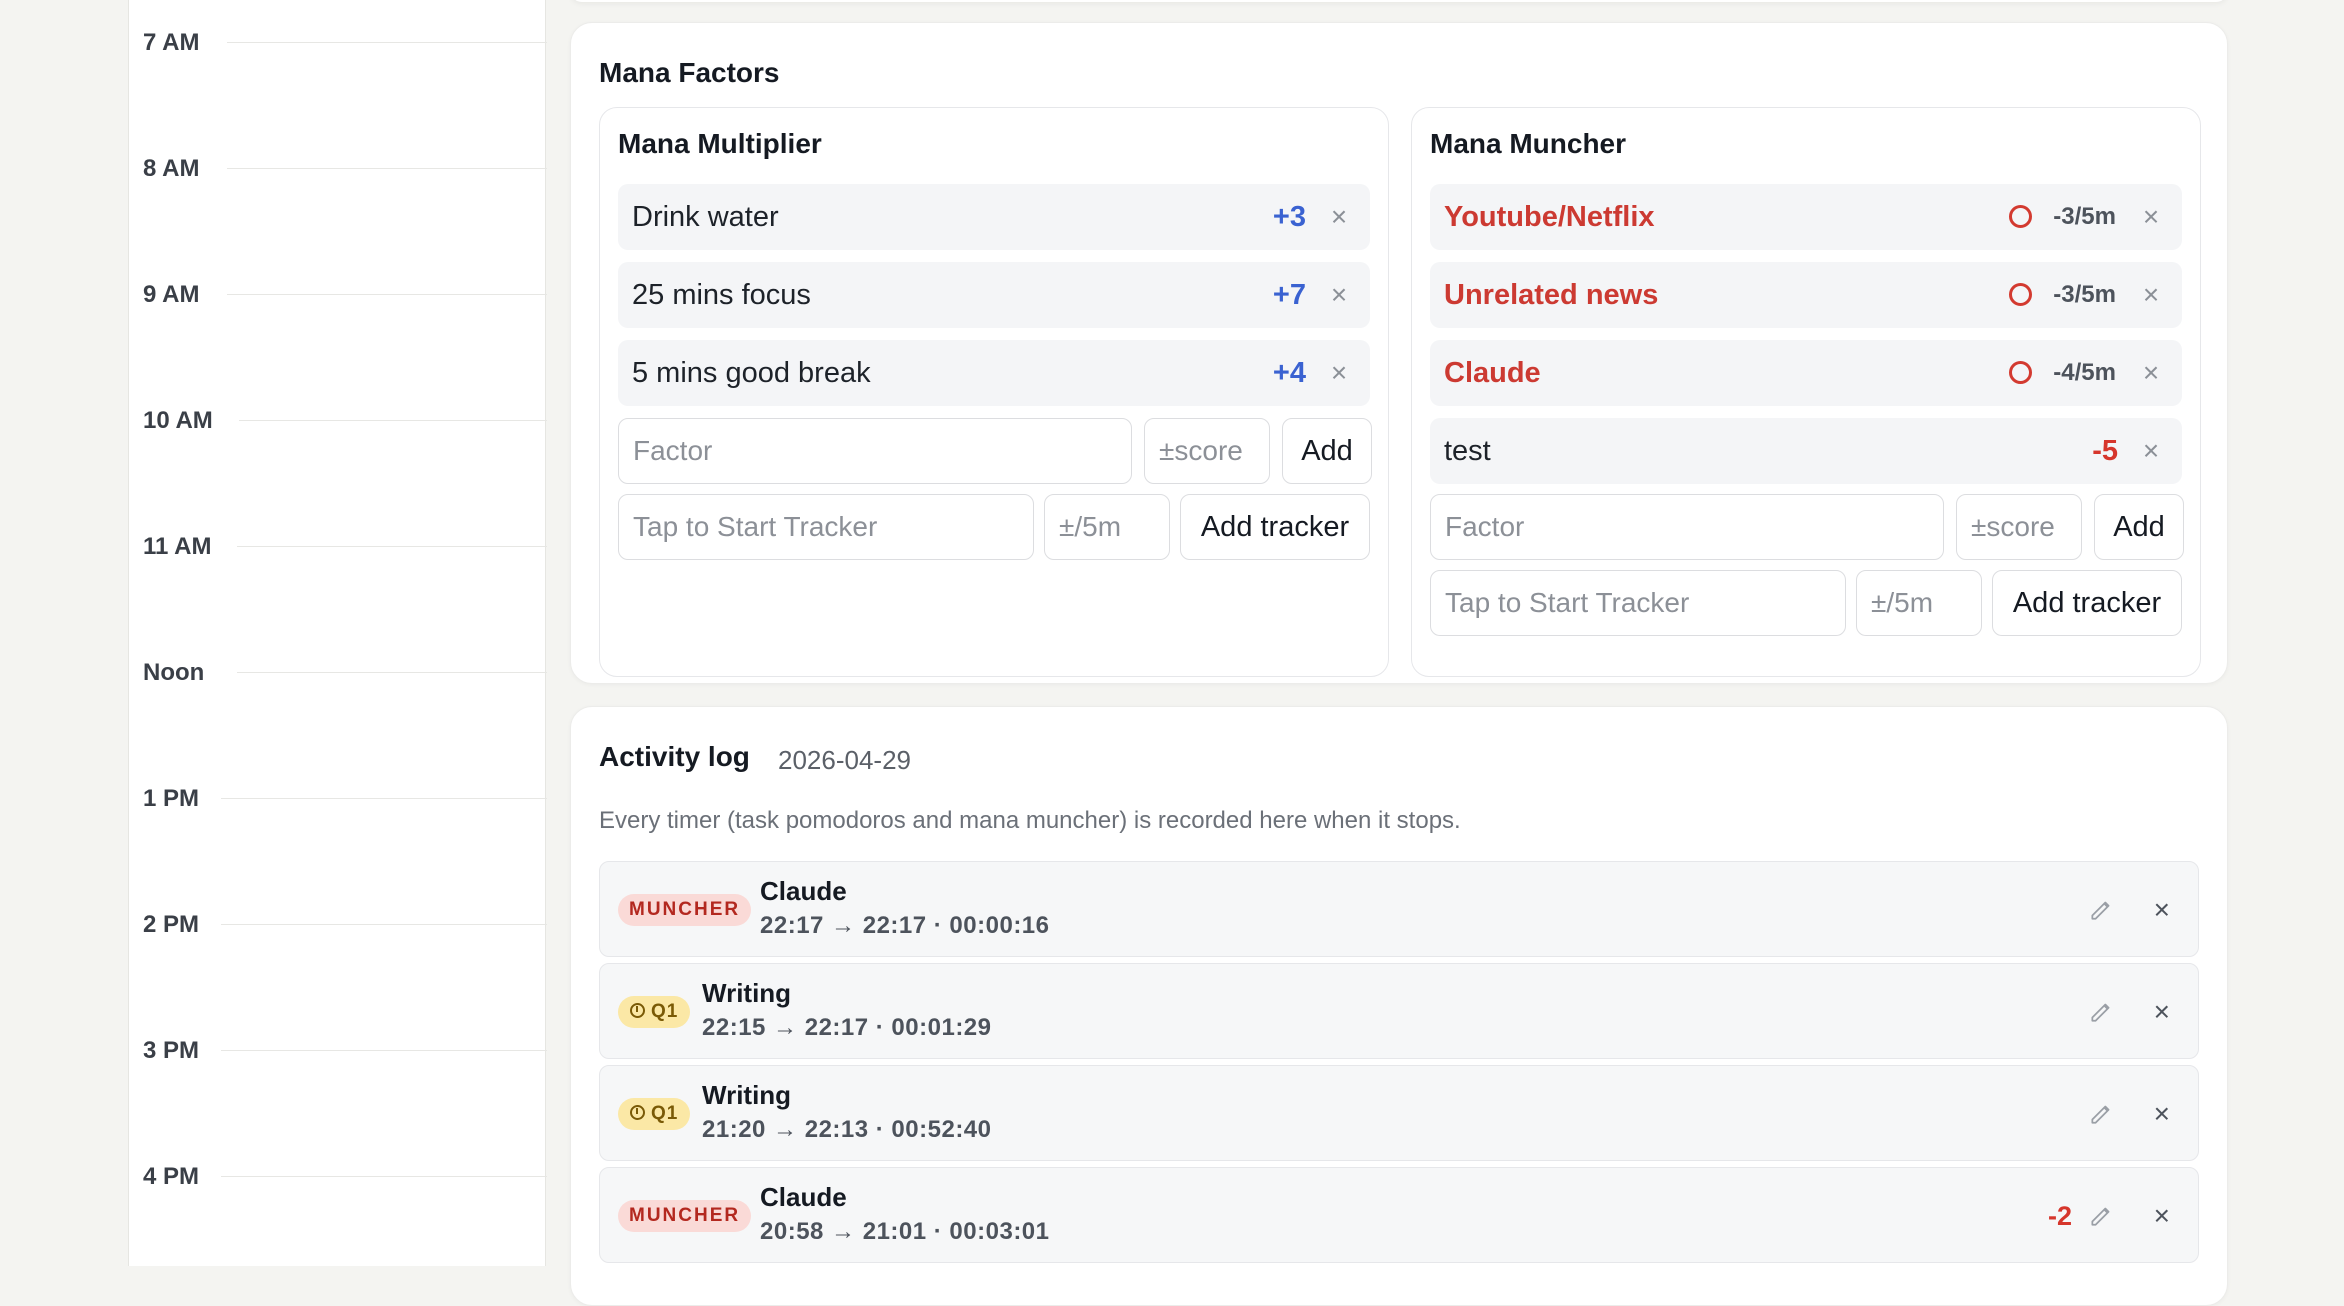 The width and height of the screenshot is (2344, 1306). Describe the element at coordinates (674, 756) in the screenshot. I see `activity-log-title: Activity log` at that location.